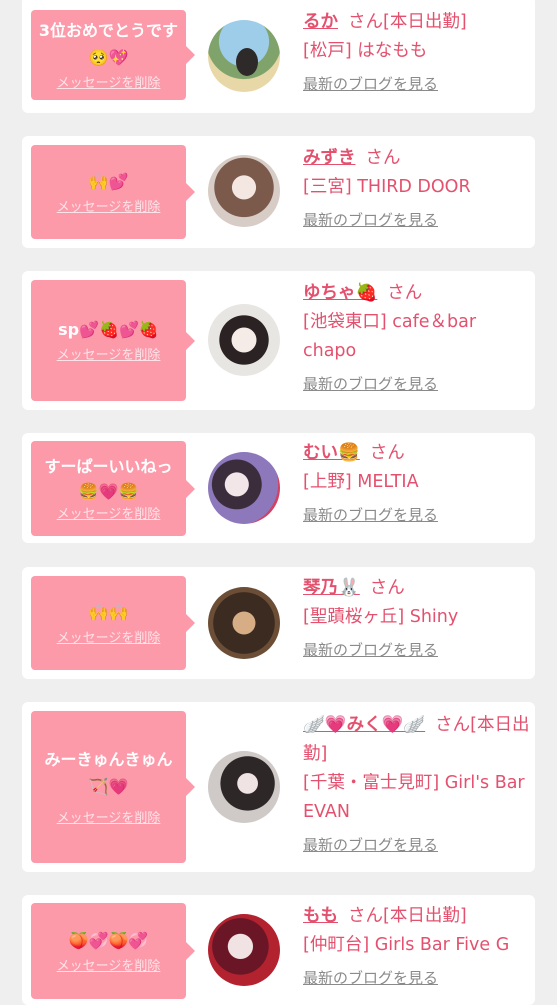 Image resolution: width=557 pixels, height=1005 pixels. What do you see at coordinates (113, 623) in the screenshot?
I see `message-bubble: 🙌🙌 メッセージを削除` at bounding box center [113, 623].